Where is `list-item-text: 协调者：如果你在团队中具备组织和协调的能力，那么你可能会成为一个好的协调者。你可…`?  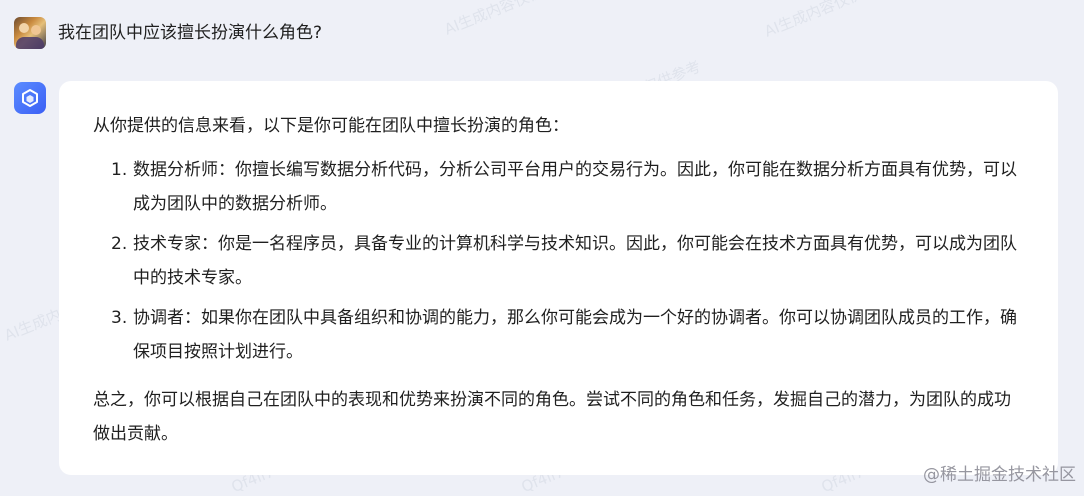 list-item-text: 协调者：如果你在团队中具备组织和协调的能力，那么你可能会成为一个好的协调者。你可… is located at coordinates (575, 335).